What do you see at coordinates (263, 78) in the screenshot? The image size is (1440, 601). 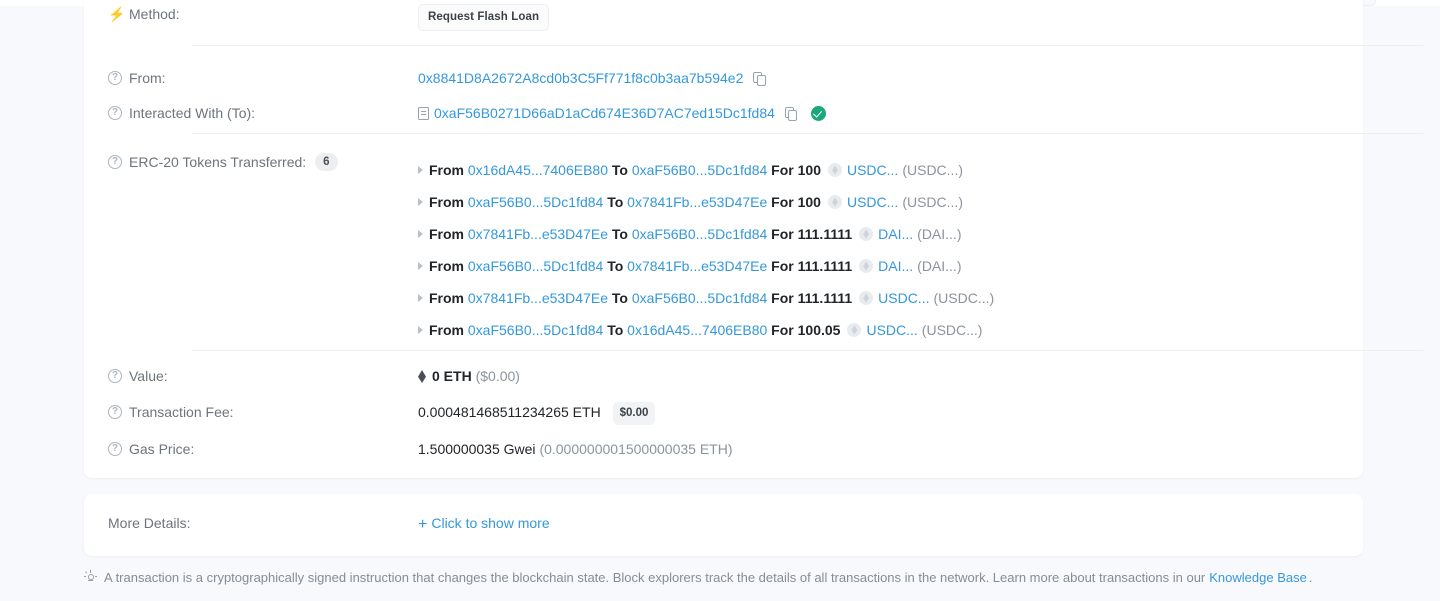 I see `from-label-group: ? From:` at bounding box center [263, 78].